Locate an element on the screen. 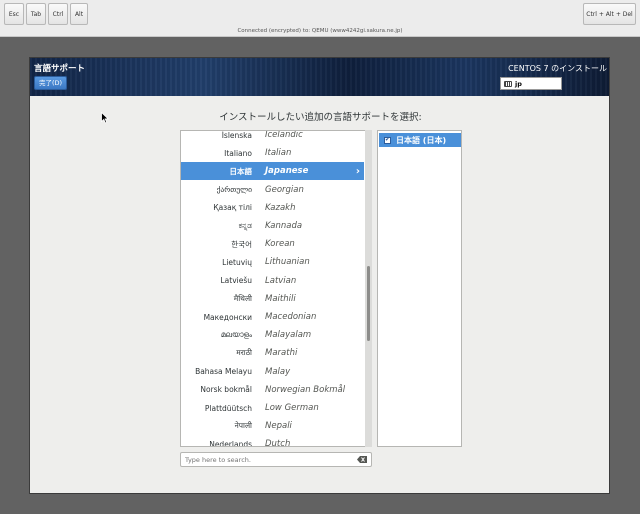  language-english-name: Kannada is located at coordinates (284, 226).